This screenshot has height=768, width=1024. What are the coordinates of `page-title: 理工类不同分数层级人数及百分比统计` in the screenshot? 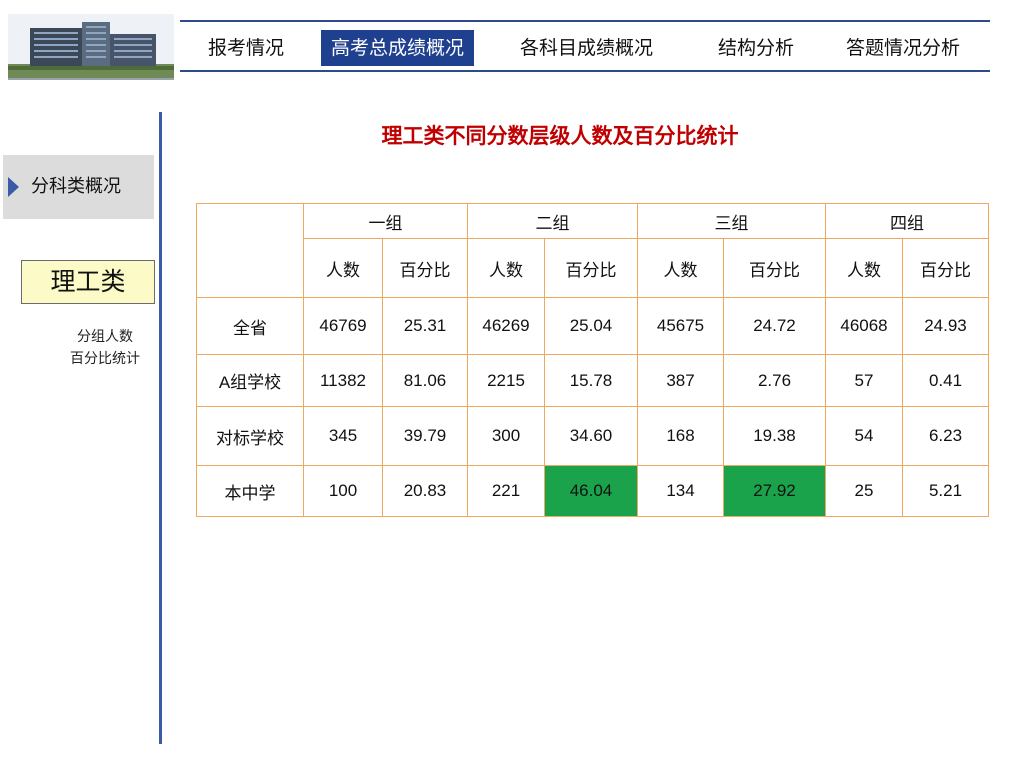 It's located at (560, 136).